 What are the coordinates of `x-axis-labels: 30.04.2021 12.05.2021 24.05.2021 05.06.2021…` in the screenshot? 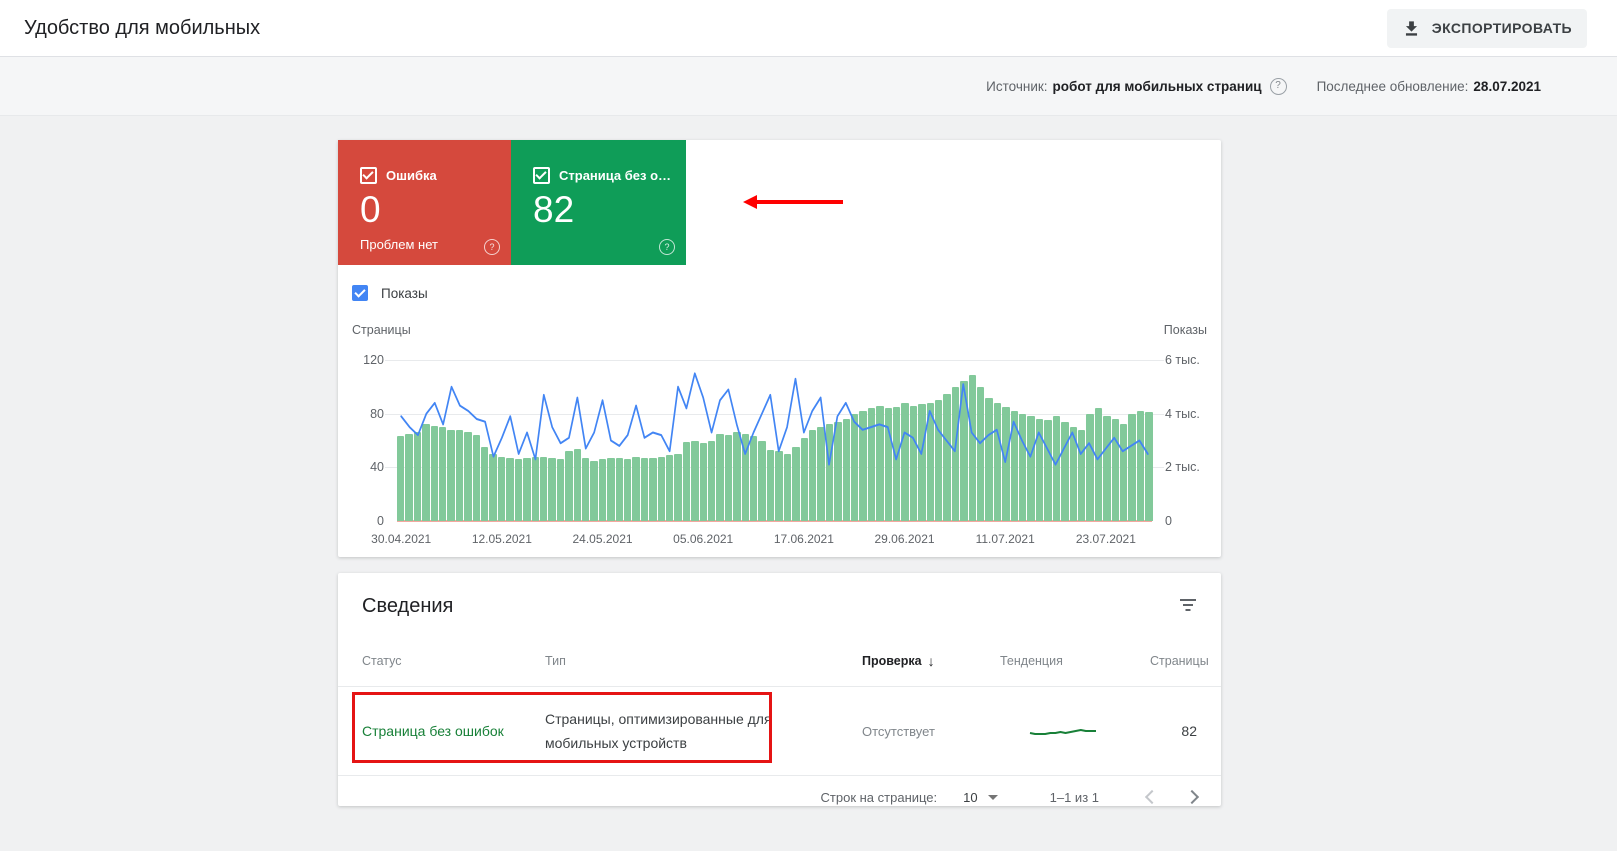 It's located at (761, 540).